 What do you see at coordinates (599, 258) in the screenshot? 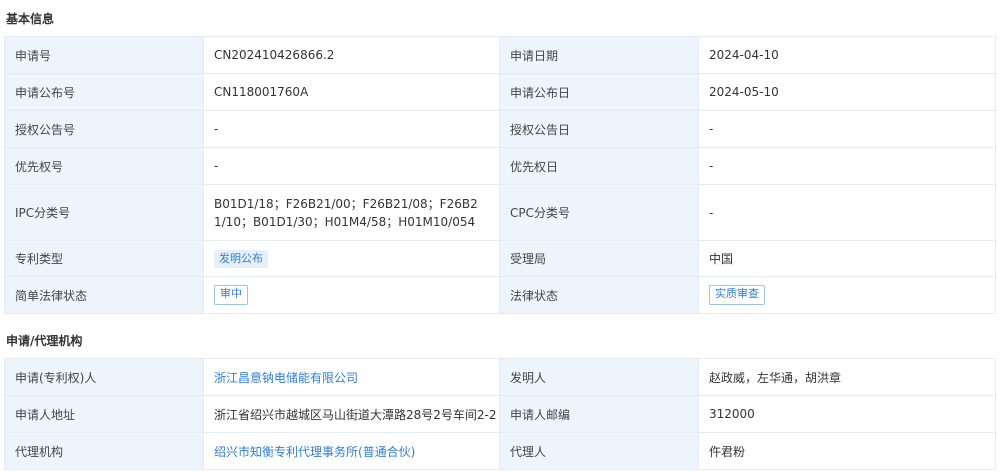
I see `receiving-office-label: 受理局` at bounding box center [599, 258].